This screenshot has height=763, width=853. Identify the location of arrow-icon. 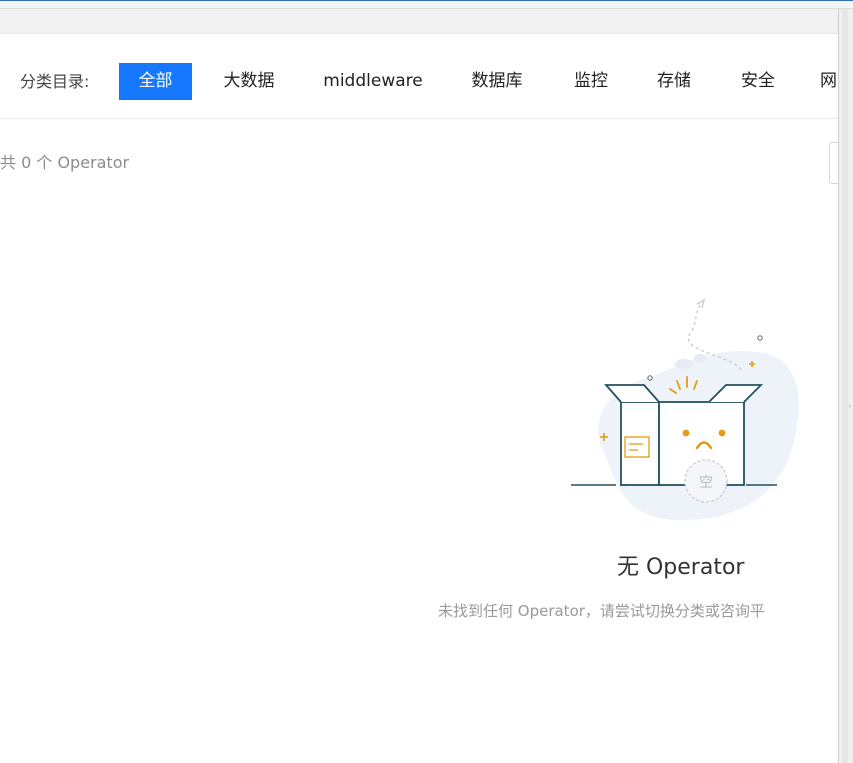
(701, 303).